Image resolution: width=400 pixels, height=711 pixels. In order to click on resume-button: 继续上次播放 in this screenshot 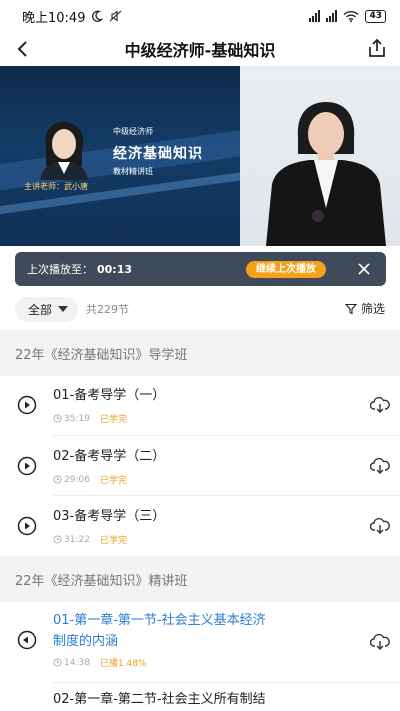, I will do `click(286, 269)`.